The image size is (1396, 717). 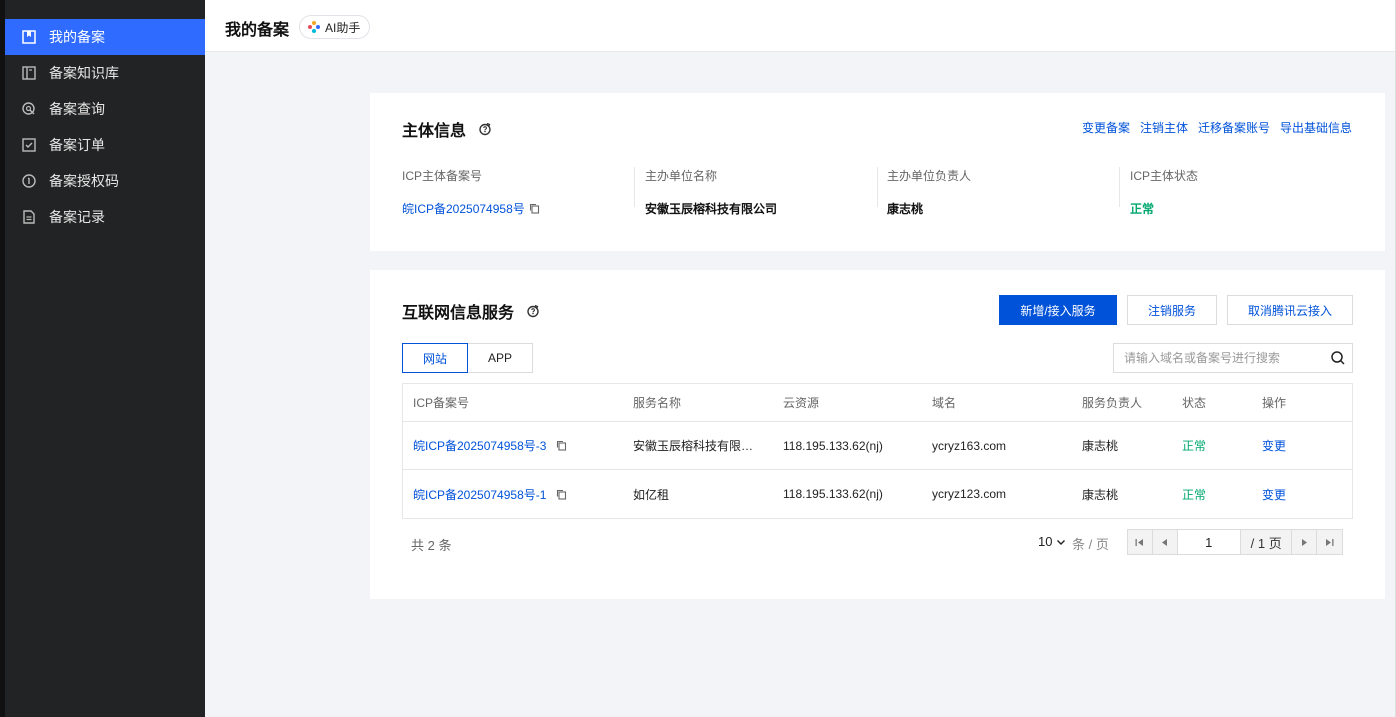 What do you see at coordinates (1142, 209) in the screenshot?
I see `icp-status: 正常` at bounding box center [1142, 209].